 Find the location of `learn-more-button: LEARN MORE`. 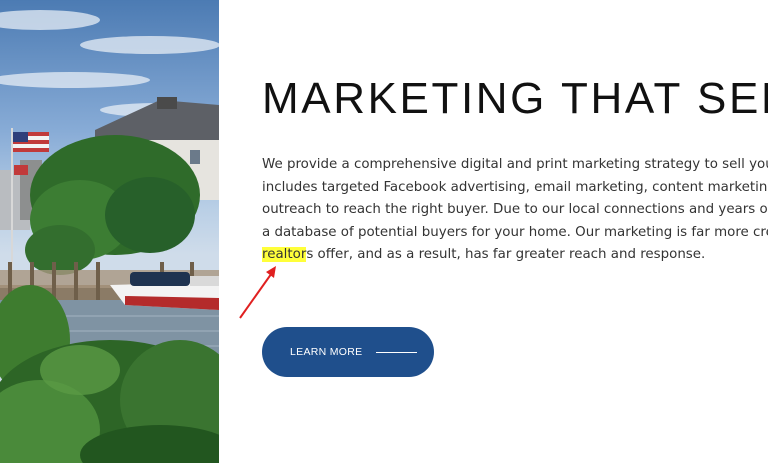

learn-more-button: LEARN MORE is located at coordinates (348, 352).